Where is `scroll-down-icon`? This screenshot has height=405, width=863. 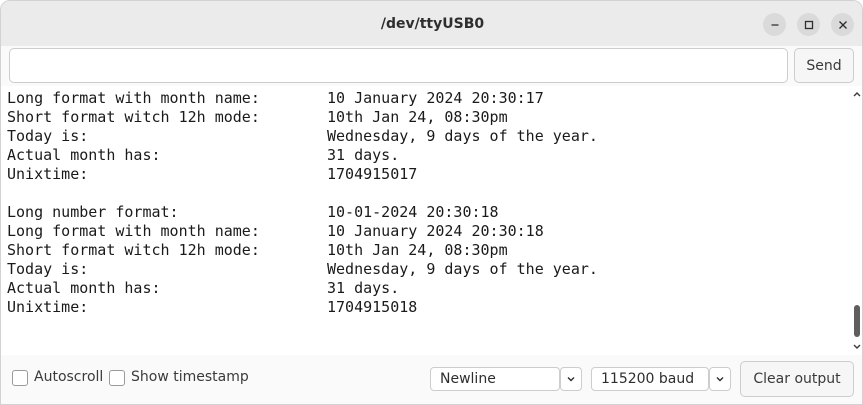 scroll-down-icon is located at coordinates (857, 347).